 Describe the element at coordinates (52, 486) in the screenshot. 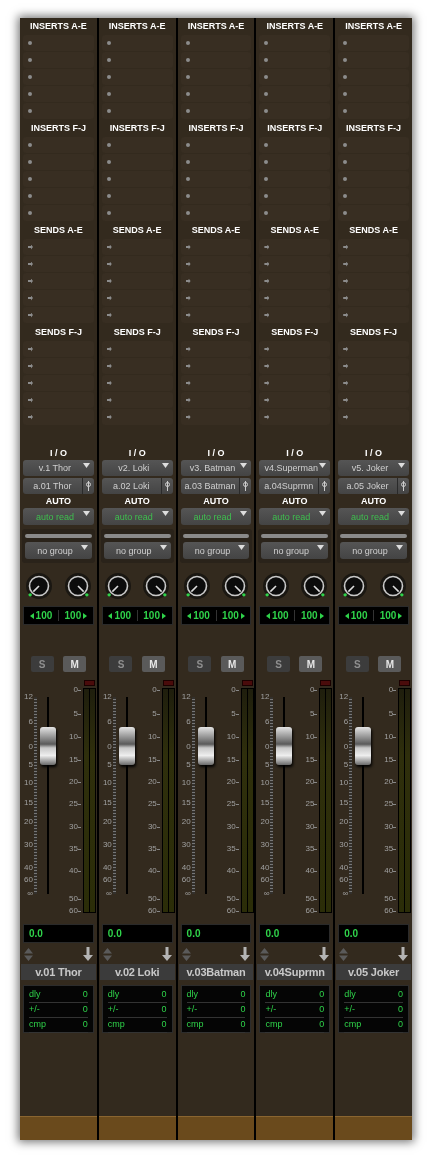

I see `input-selector: a.01 Thor` at that location.